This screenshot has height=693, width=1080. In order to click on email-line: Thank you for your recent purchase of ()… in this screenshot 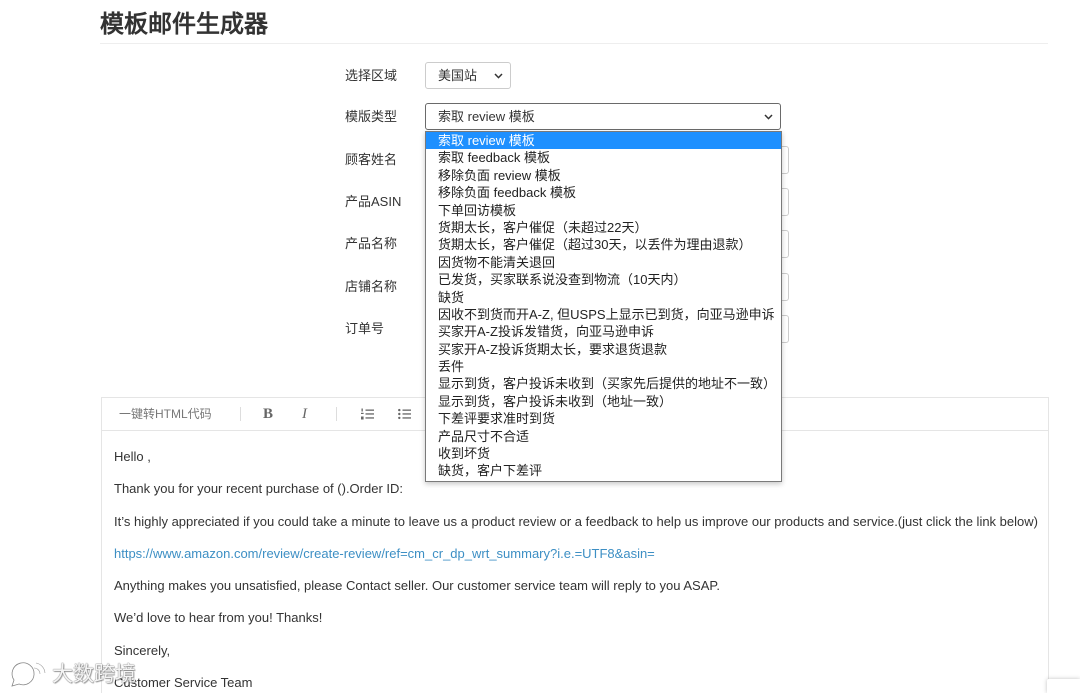, I will do `click(259, 489)`.